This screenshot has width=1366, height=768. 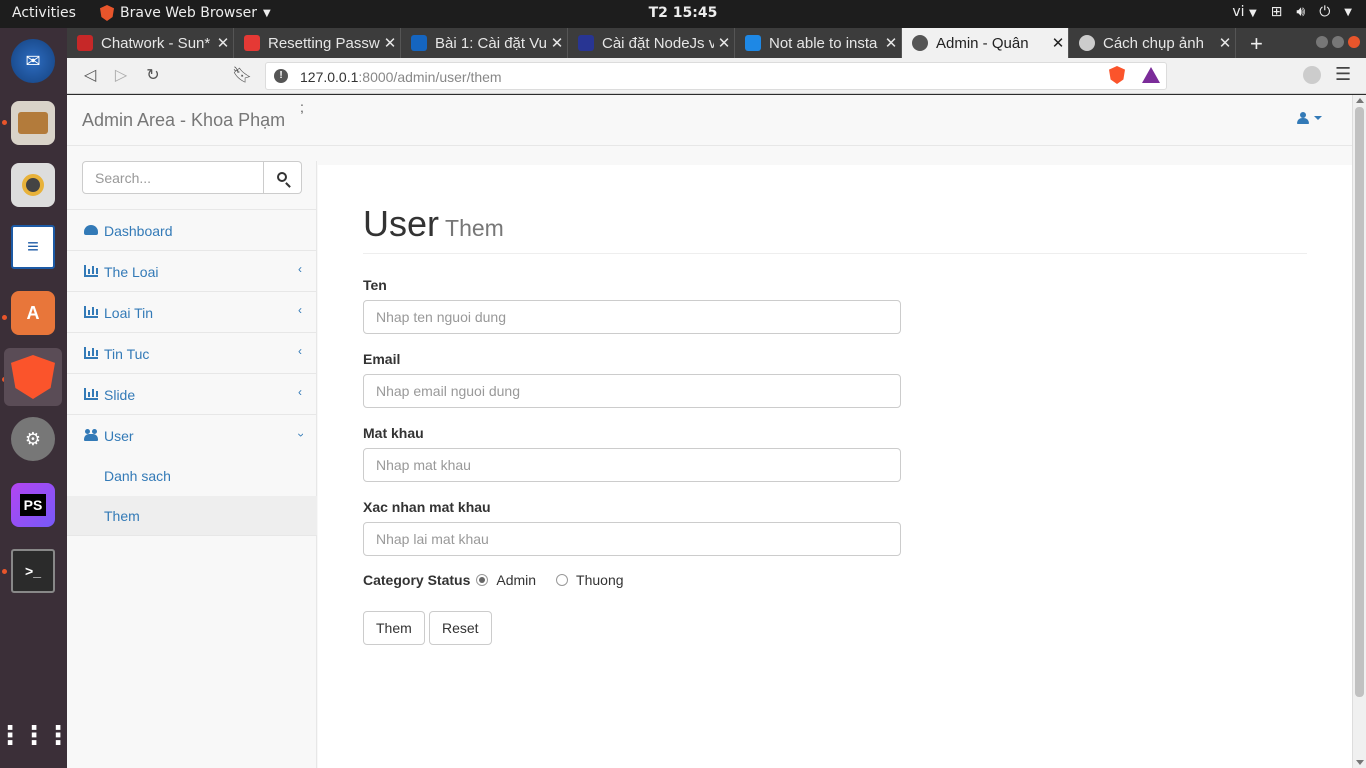 What do you see at coordinates (632, 539) in the screenshot?
I see `password-confirm-input` at bounding box center [632, 539].